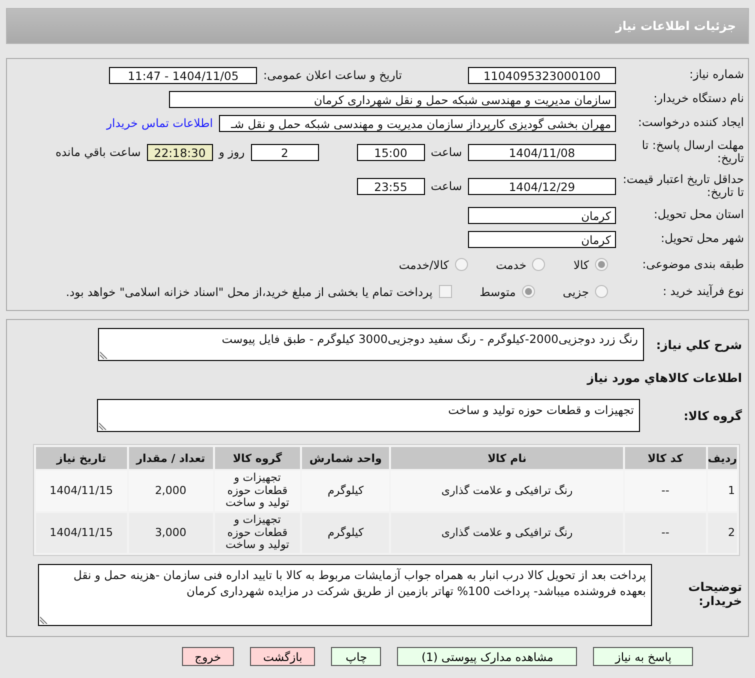 This screenshot has height=678, width=755. What do you see at coordinates (703, 291) in the screenshot?
I see `field-label: نوع فرآیند خرید :` at bounding box center [703, 291].